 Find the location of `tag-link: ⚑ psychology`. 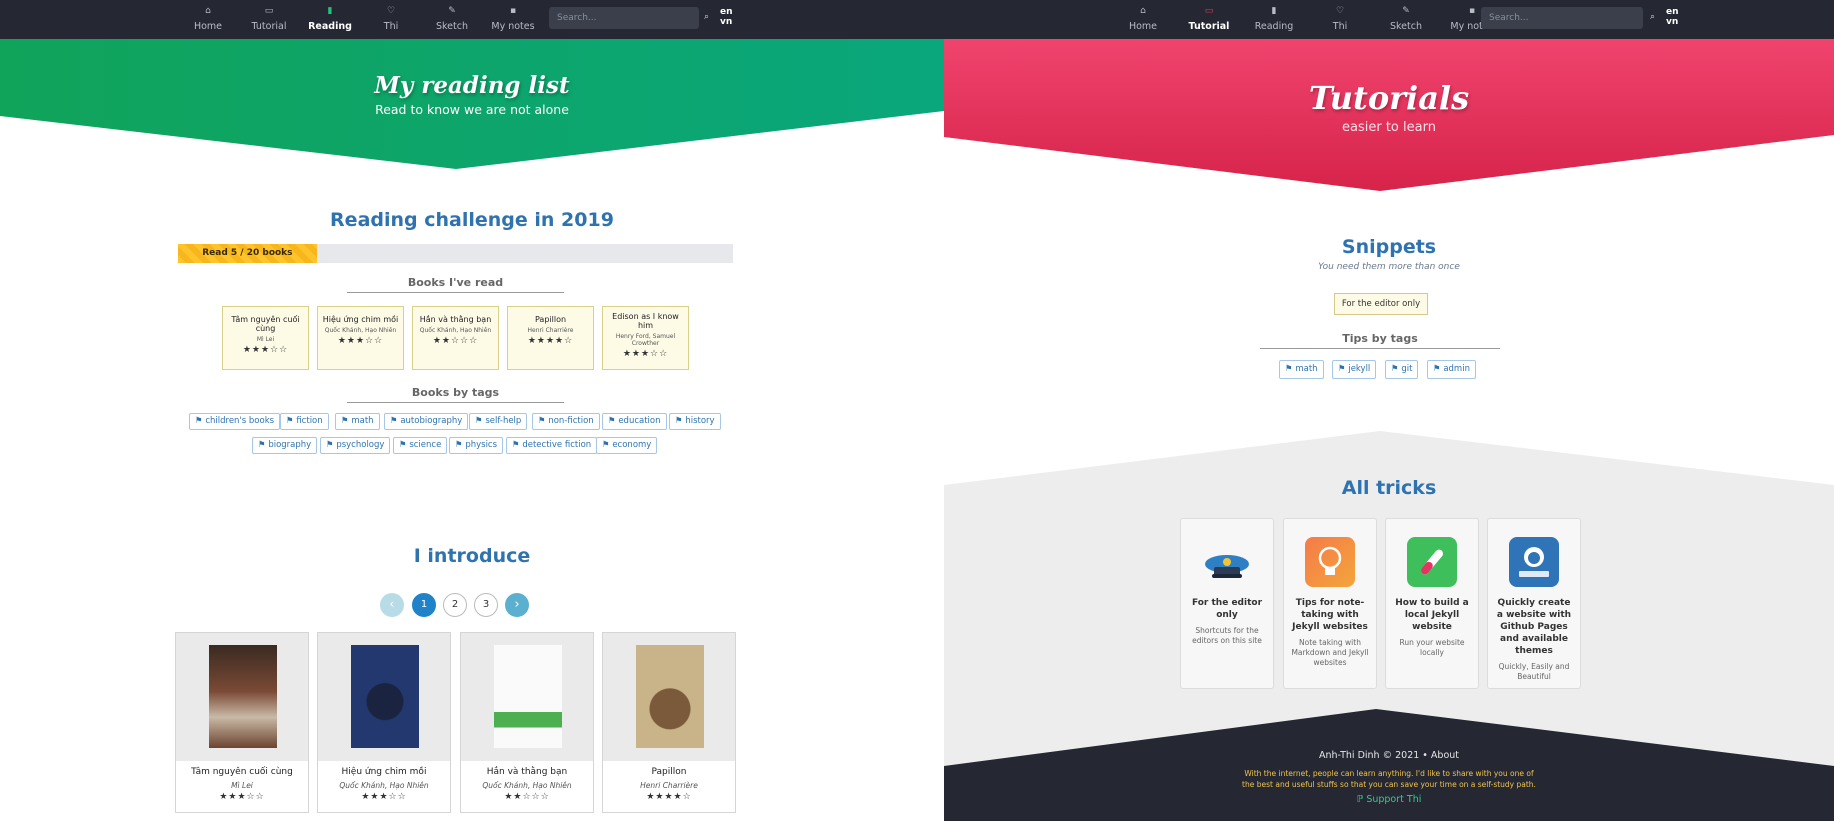

tag-link: ⚑ psychology is located at coordinates (355, 445).